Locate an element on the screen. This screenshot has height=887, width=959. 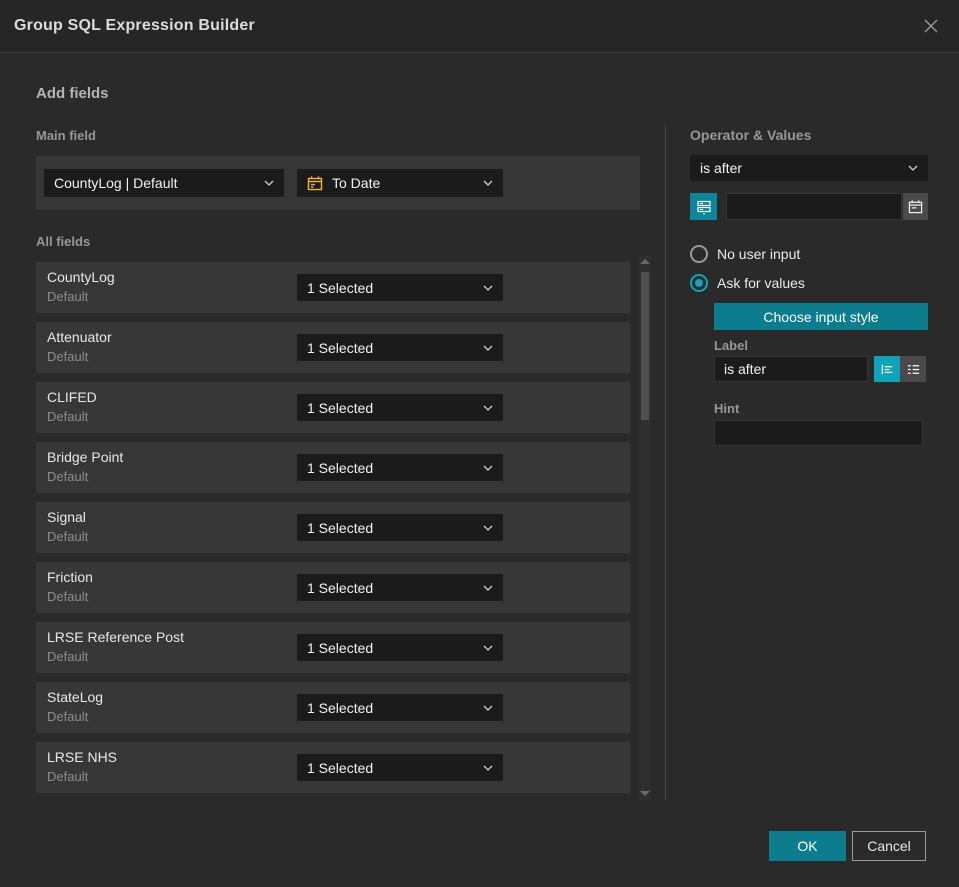
scrollbar-up-arrow-icon is located at coordinates (645, 261).